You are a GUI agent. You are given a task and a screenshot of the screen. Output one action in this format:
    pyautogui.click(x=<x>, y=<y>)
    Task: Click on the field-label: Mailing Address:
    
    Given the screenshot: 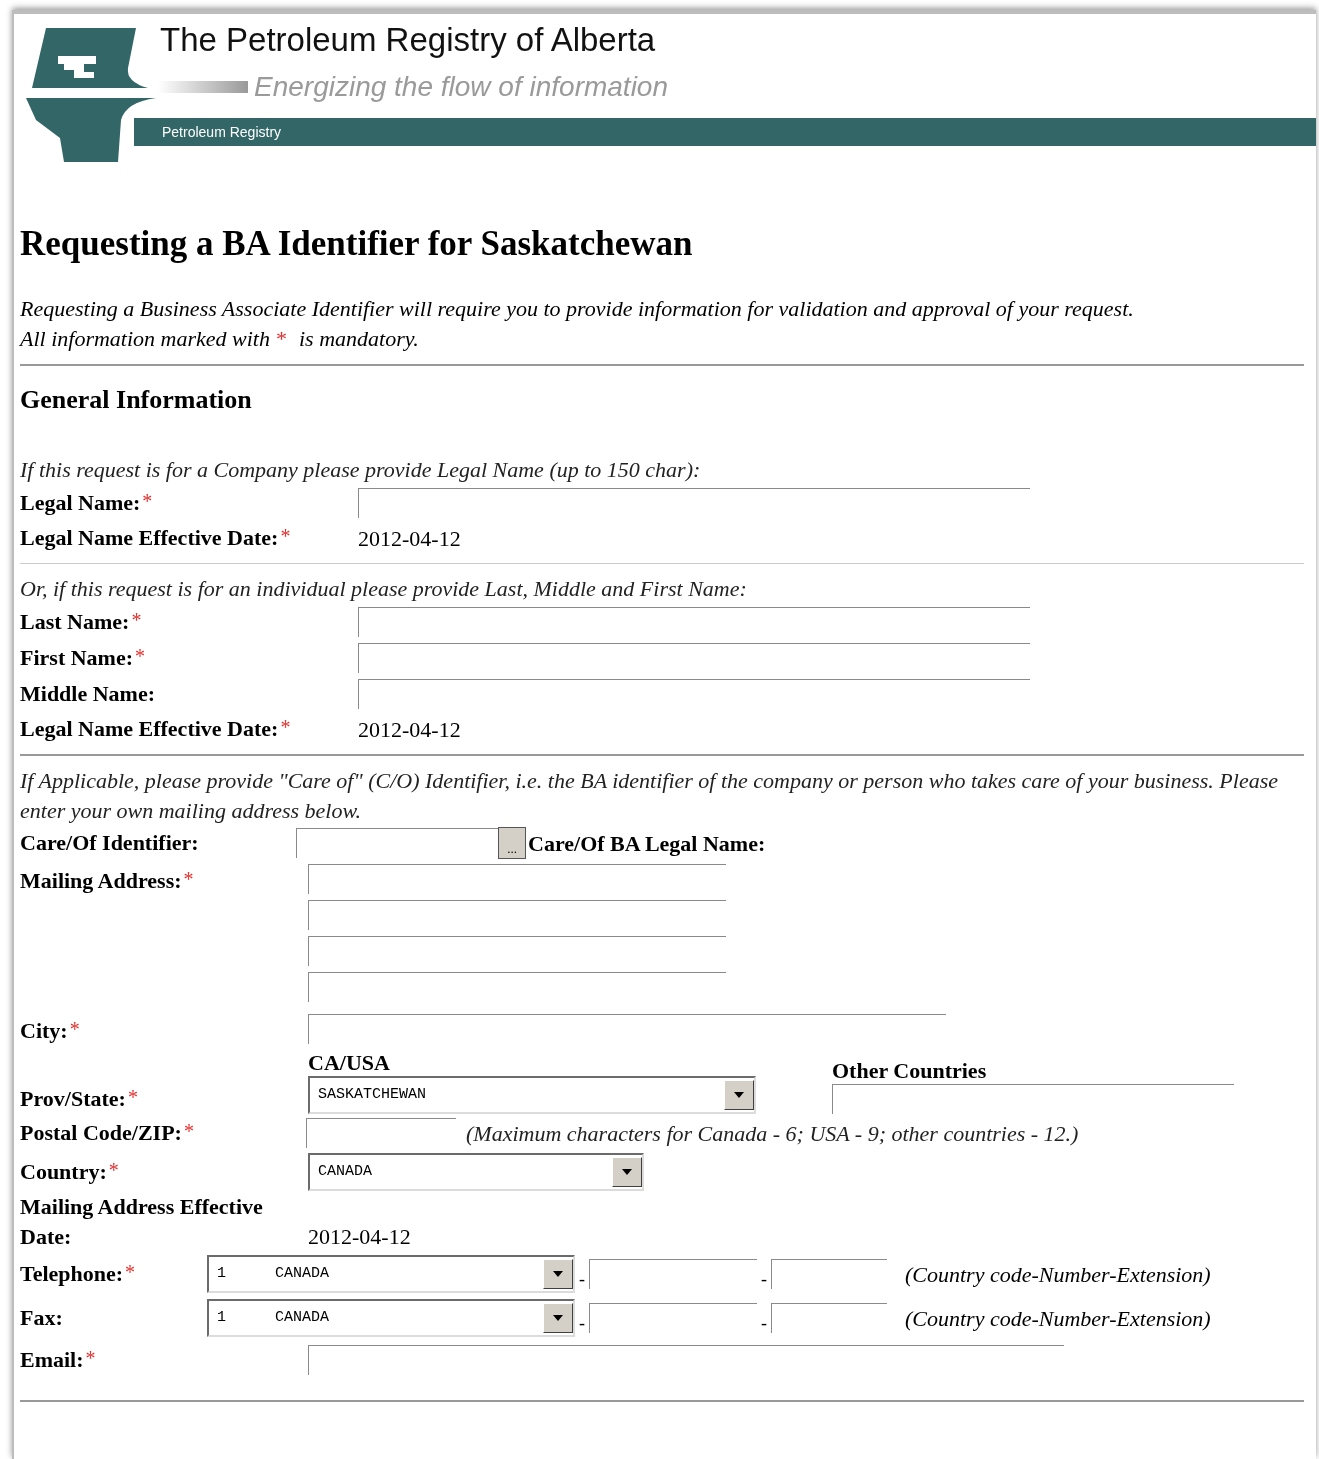 What is the action you would take?
    pyautogui.click(x=101, y=881)
    